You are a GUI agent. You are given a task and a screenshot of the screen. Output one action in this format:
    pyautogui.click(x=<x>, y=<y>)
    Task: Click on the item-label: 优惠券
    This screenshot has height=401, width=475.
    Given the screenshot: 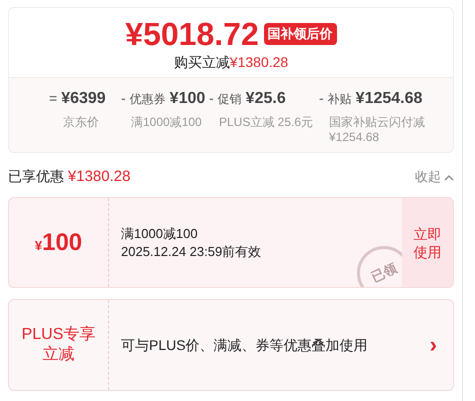 What is the action you would take?
    pyautogui.click(x=148, y=99)
    